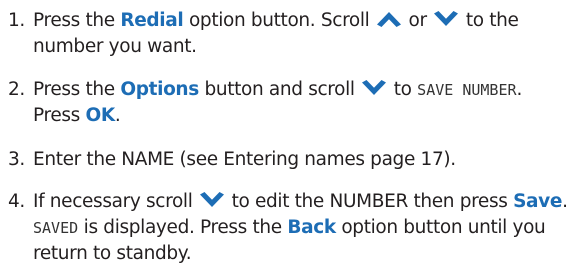  Describe the element at coordinates (59, 115) in the screenshot. I see `step-text: Press` at that location.